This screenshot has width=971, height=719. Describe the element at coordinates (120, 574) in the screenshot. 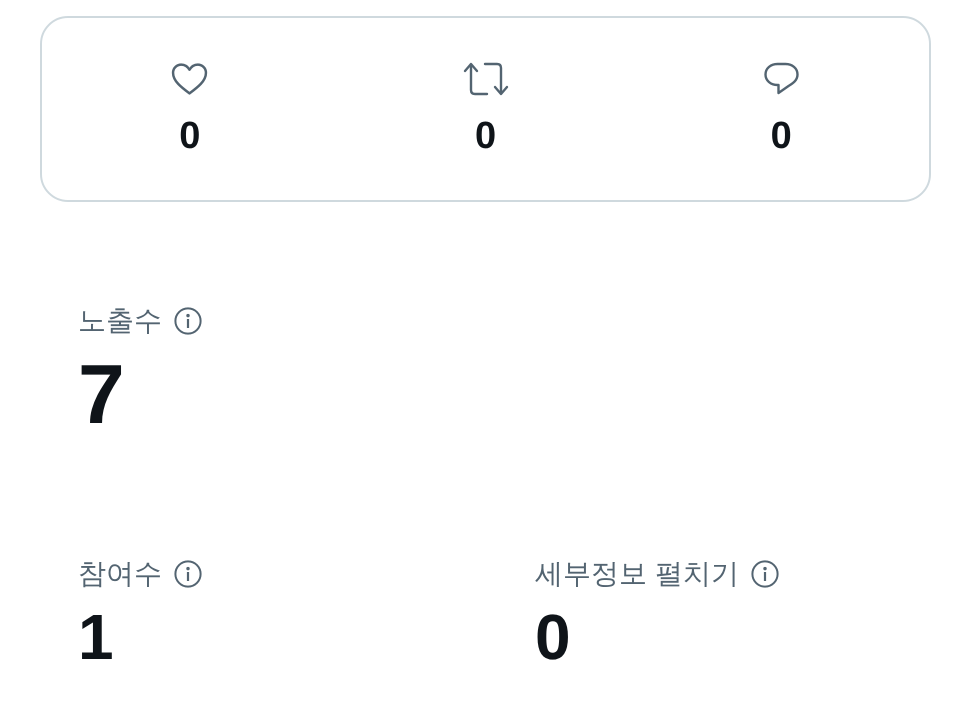

I see `metric-label: 참여수` at that location.